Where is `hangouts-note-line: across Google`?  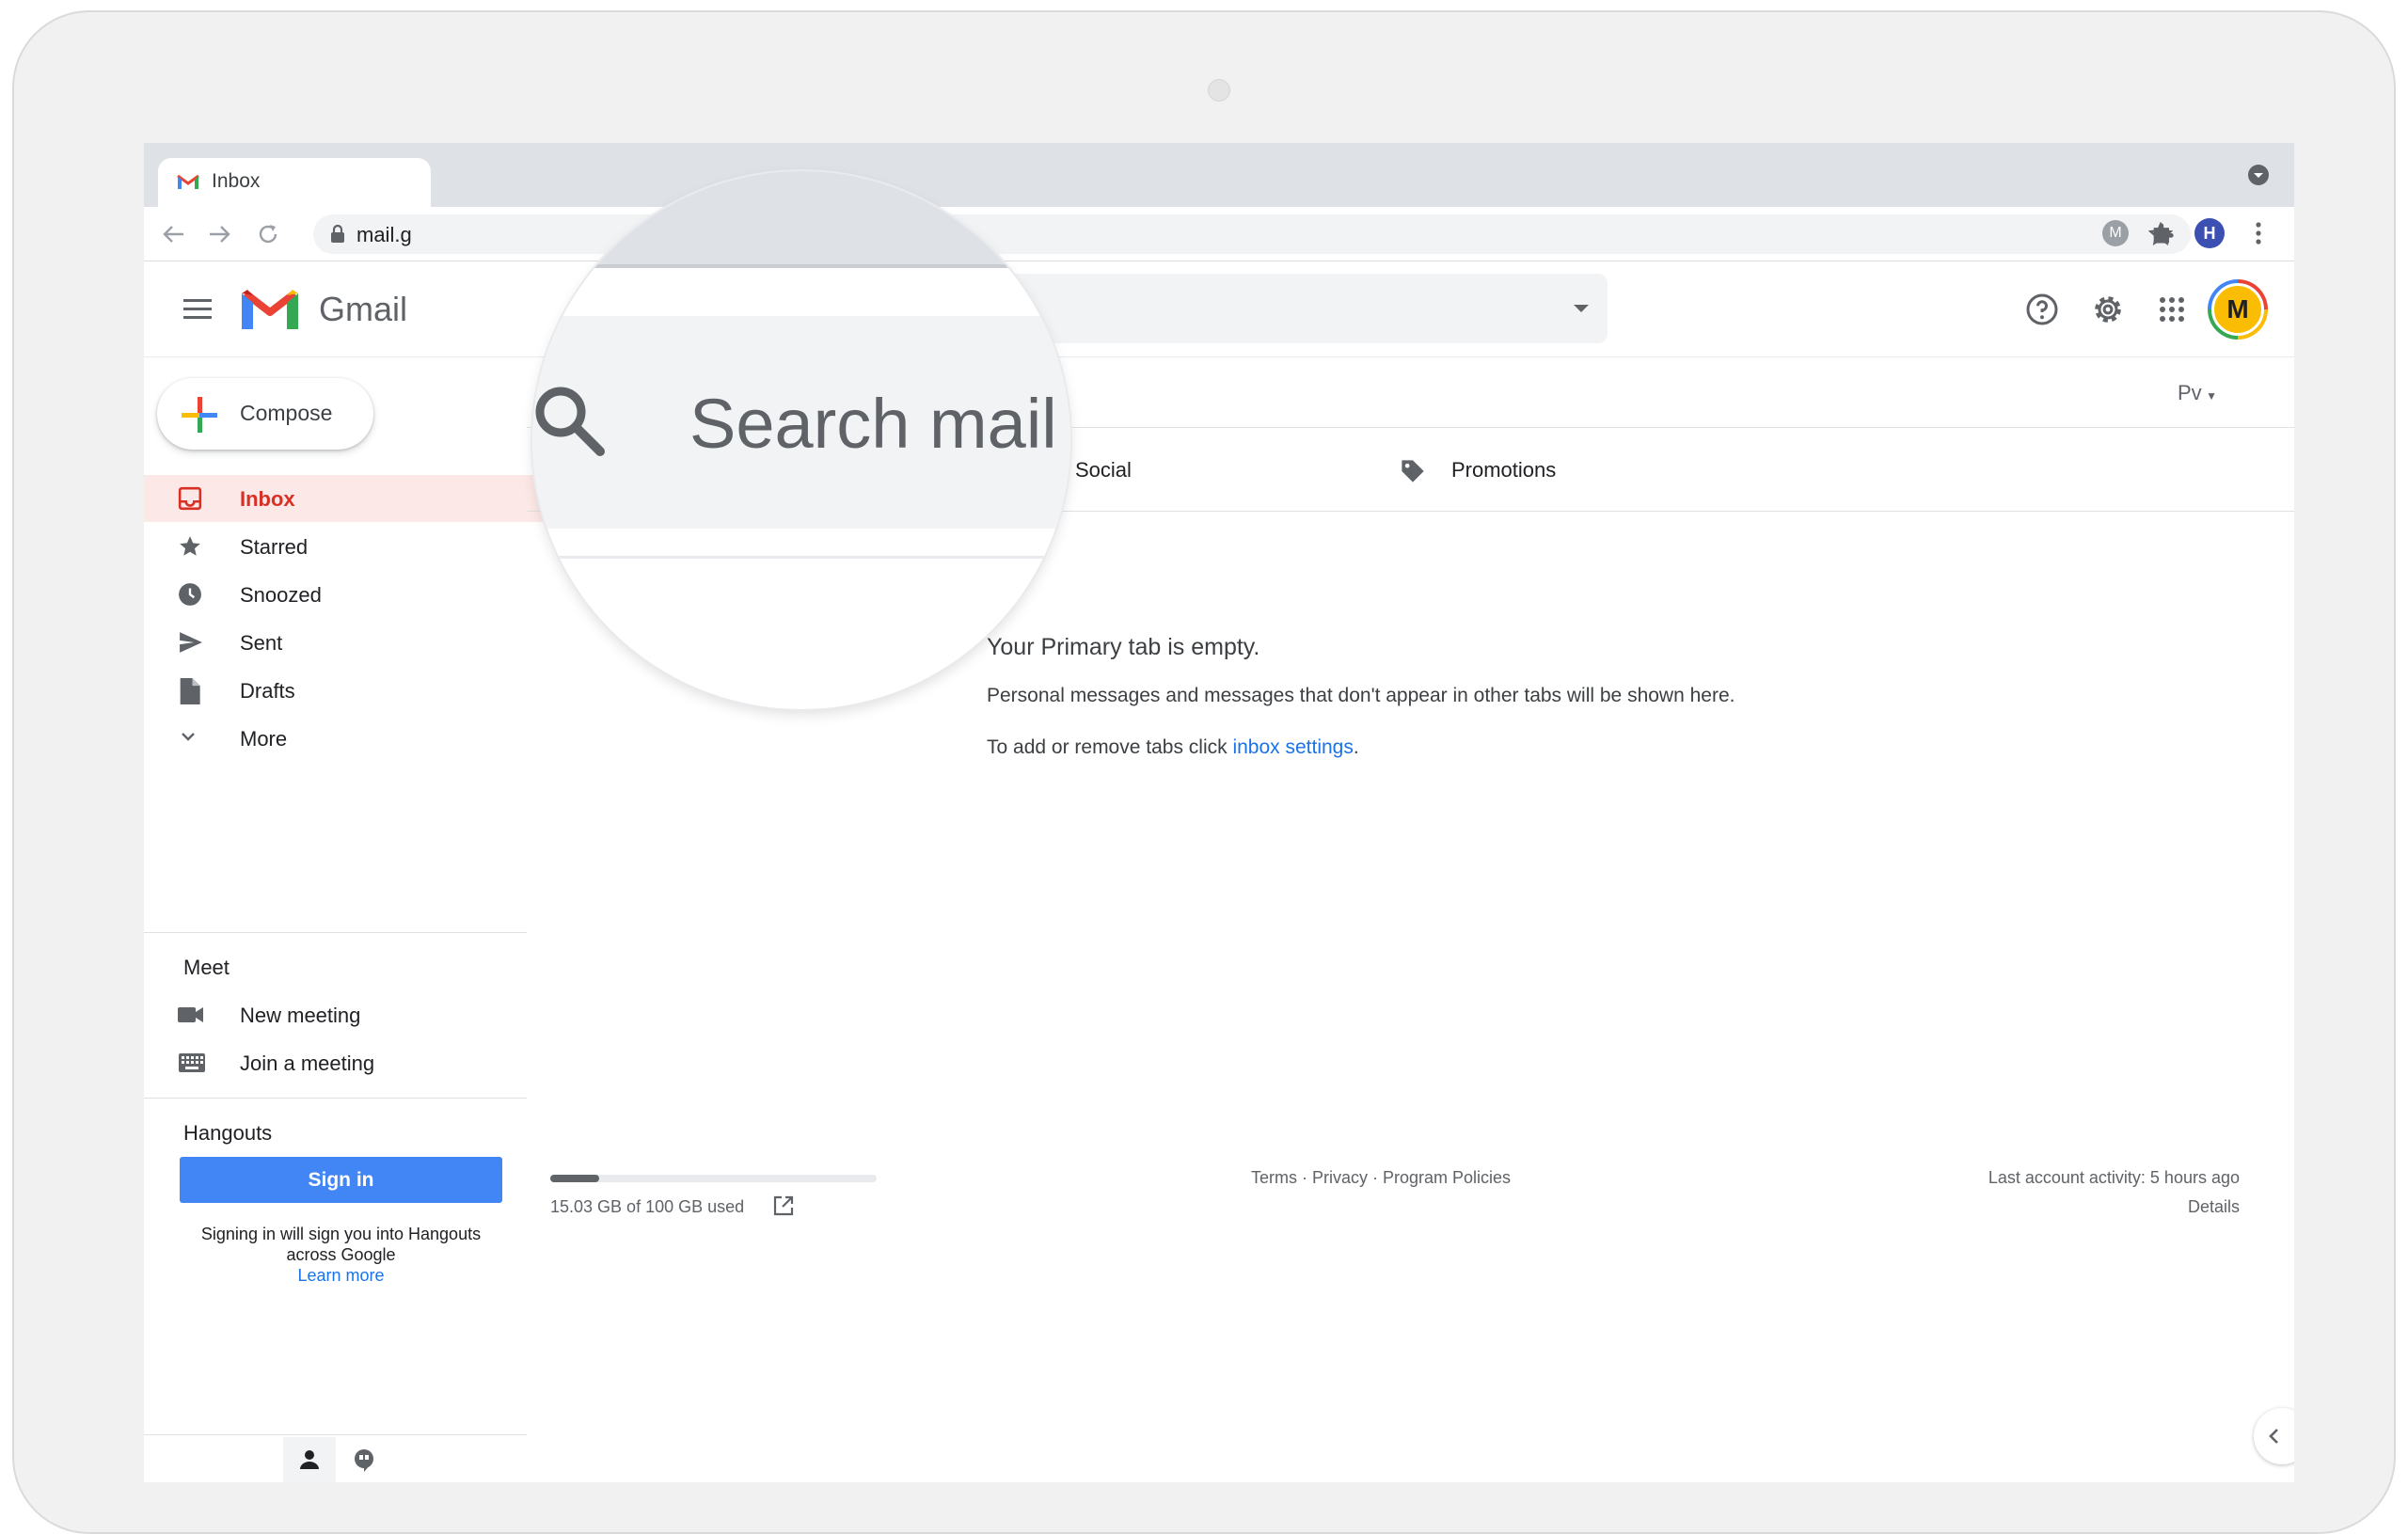
hangouts-note-line: across Google is located at coordinates (341, 1255).